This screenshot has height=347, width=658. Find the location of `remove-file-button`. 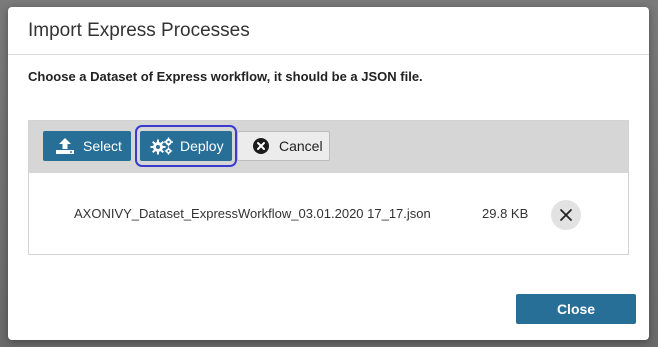

remove-file-button is located at coordinates (566, 215).